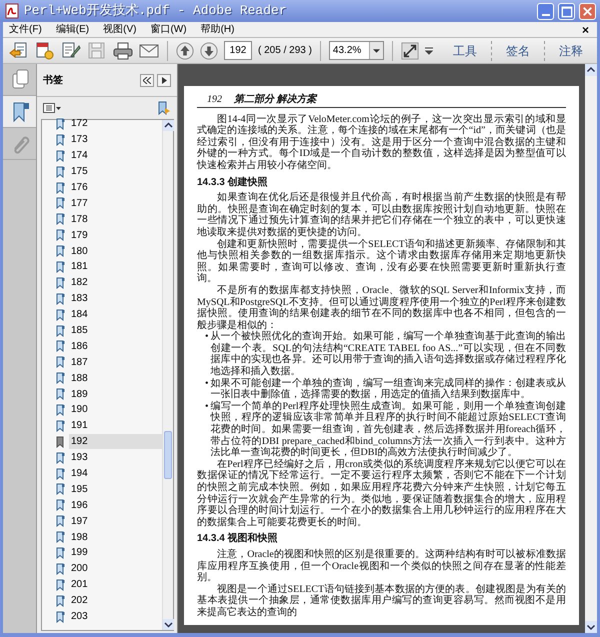  What do you see at coordinates (465, 51) in the screenshot?
I see `task-pane-button: 工具` at bounding box center [465, 51].